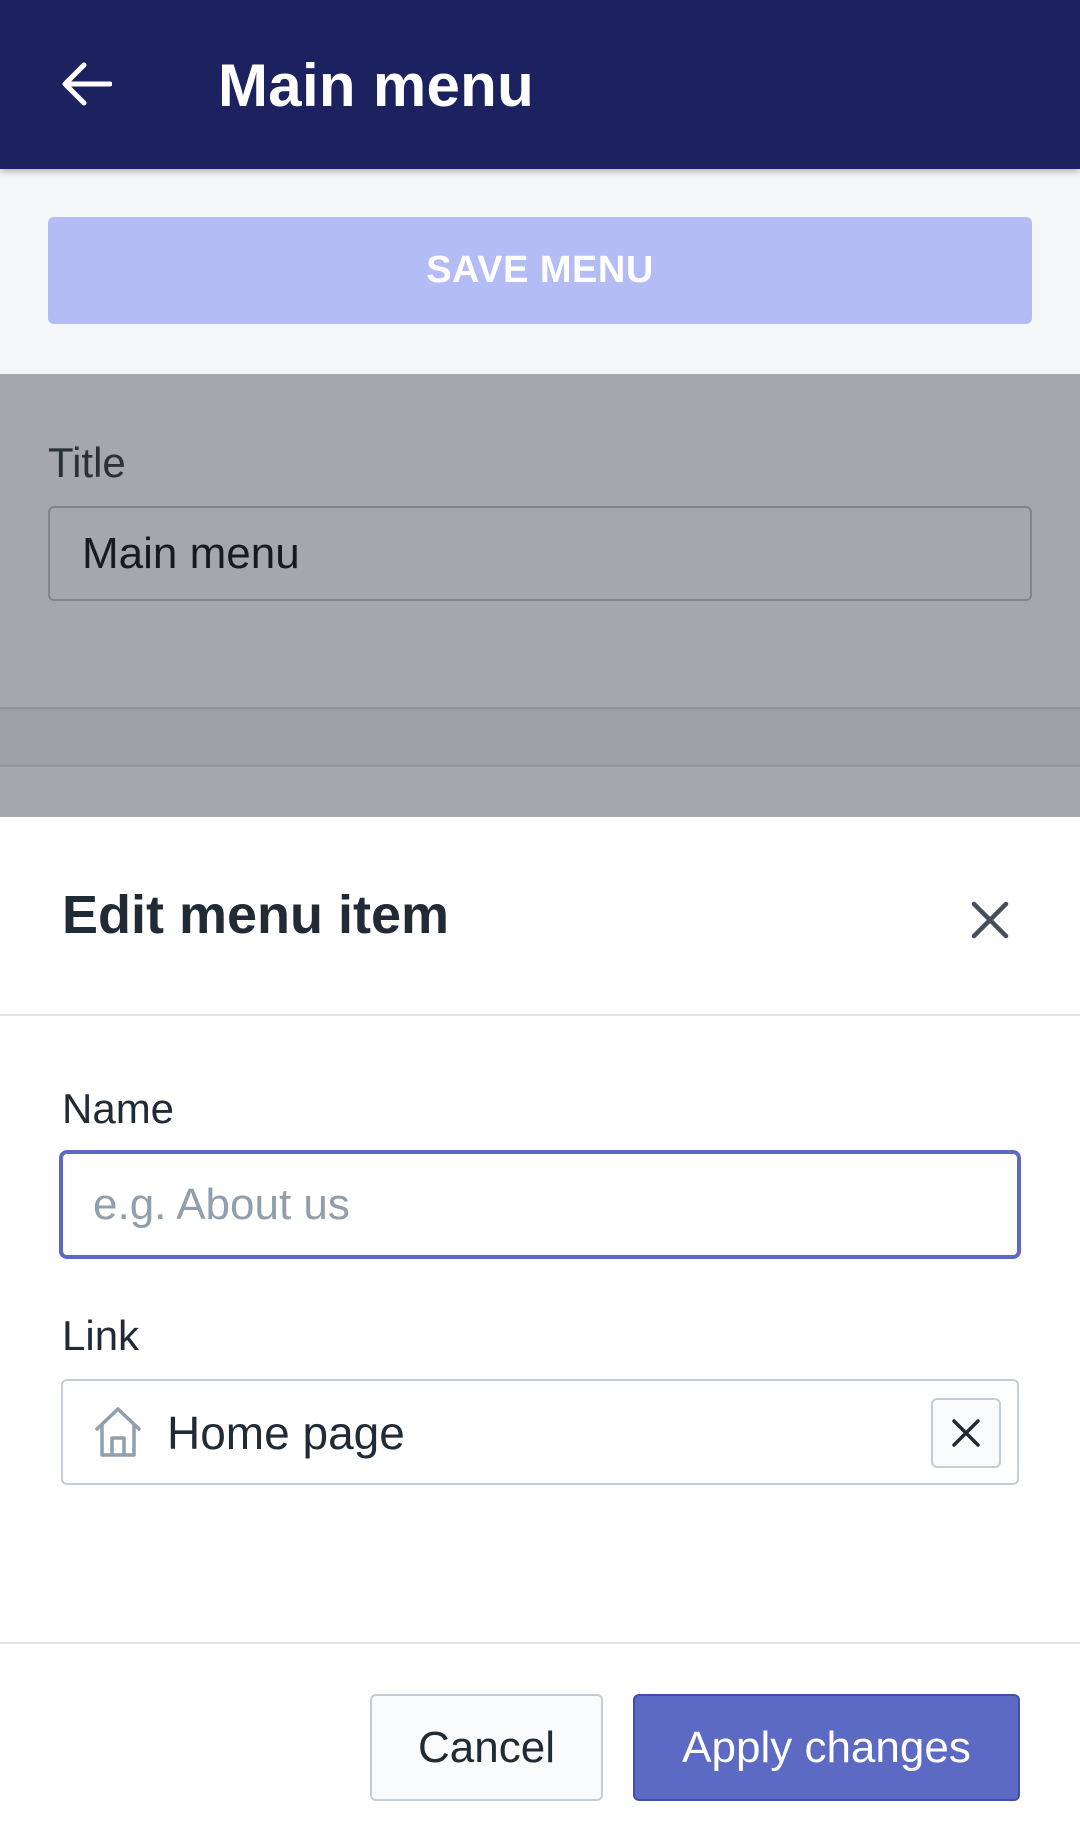  Describe the element at coordinates (540, 1432) in the screenshot. I see `link-field: Home page` at that location.